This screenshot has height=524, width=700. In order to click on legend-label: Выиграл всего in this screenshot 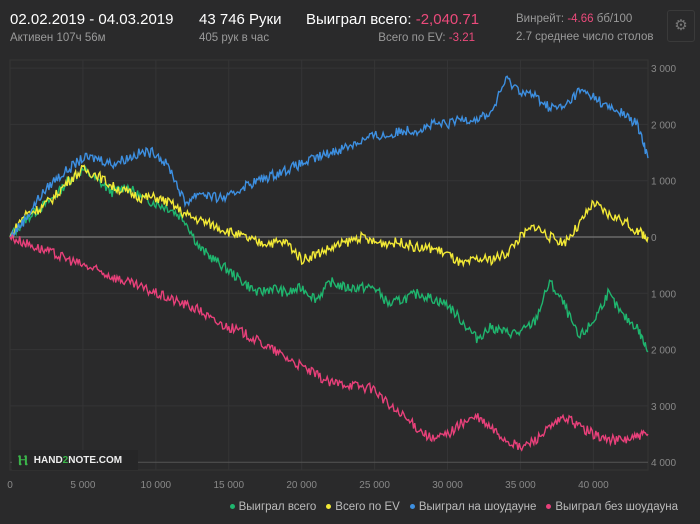, I will do `click(277, 507)`.